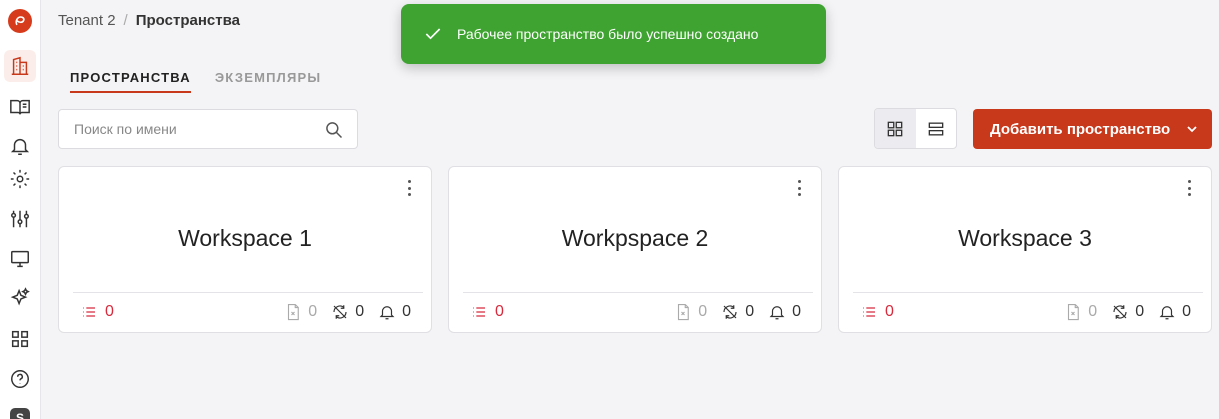 This screenshot has width=1219, height=419. I want to click on grid-icon, so click(20, 339).